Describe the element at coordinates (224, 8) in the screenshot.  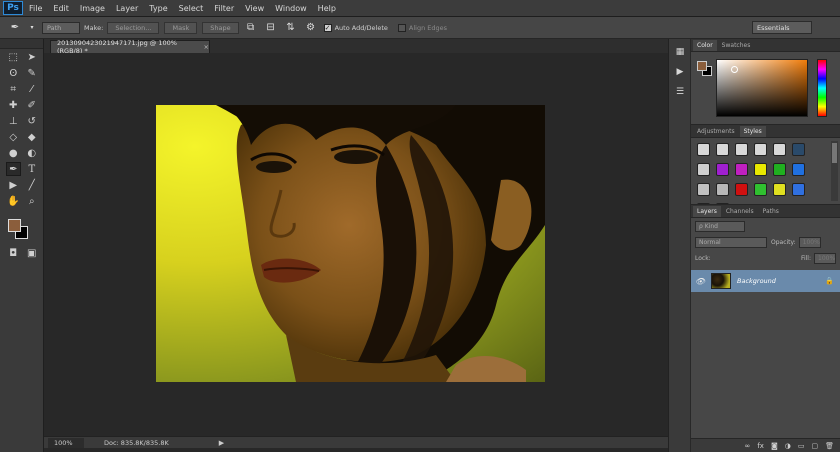
I see `menu-filter: Filter` at that location.